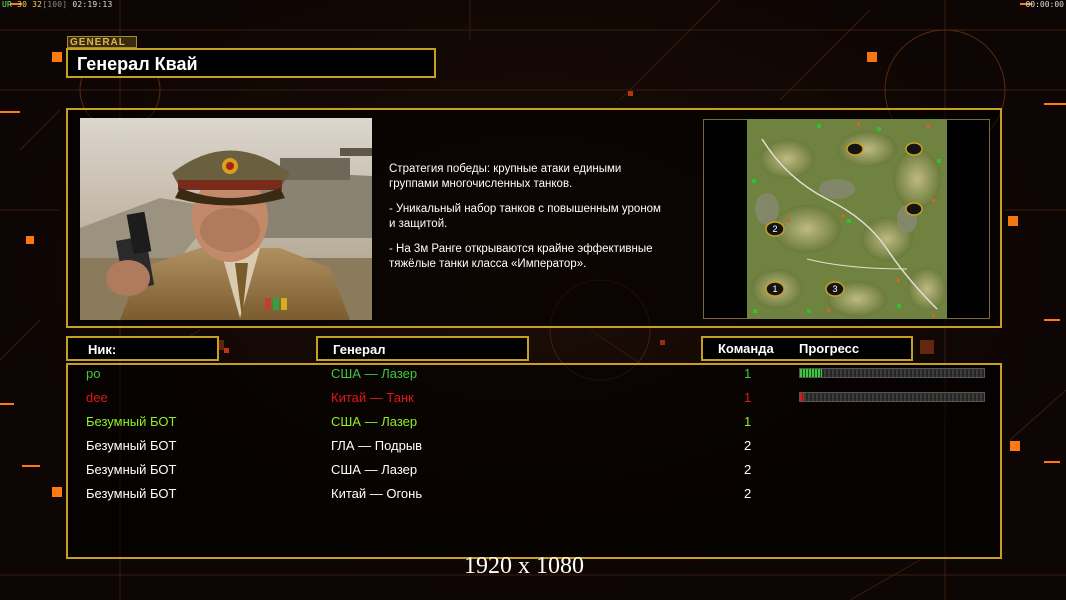 This screenshot has width=1066, height=600. What do you see at coordinates (533, 426) in the screenshot?
I see `player-row: Безумный БОТ США — Лазер 1` at bounding box center [533, 426].